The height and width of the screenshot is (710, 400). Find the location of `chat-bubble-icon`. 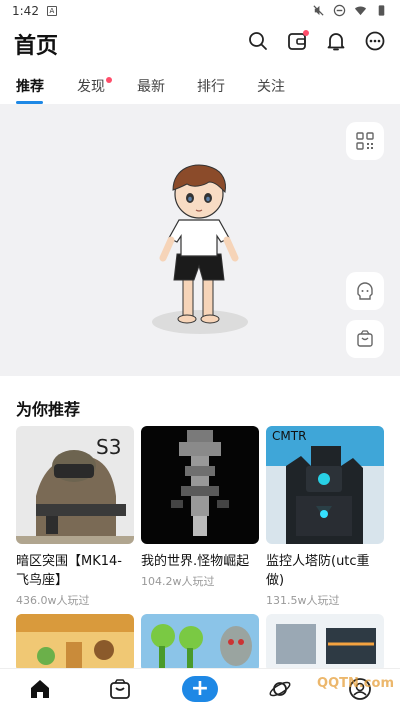

chat-bubble-icon is located at coordinates (375, 41).